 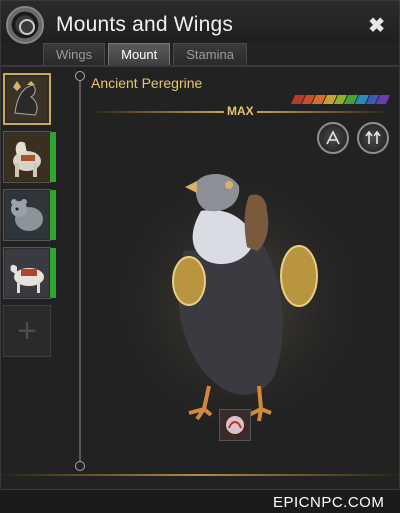 I want to click on tab-mount: Mount, so click(x=139, y=54).